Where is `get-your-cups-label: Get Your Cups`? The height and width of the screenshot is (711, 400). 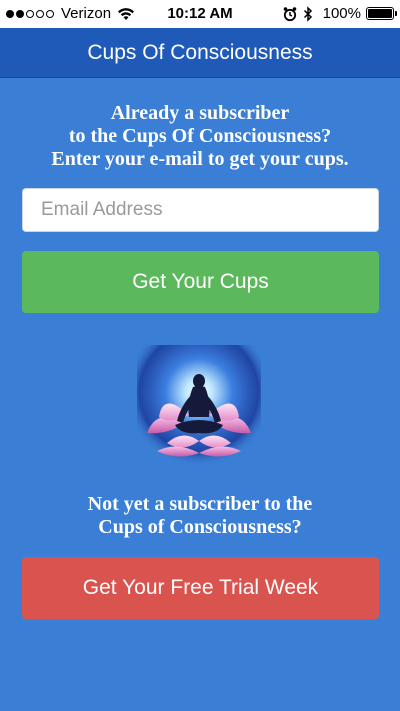
get-your-cups-label: Get Your Cups is located at coordinates (200, 281).